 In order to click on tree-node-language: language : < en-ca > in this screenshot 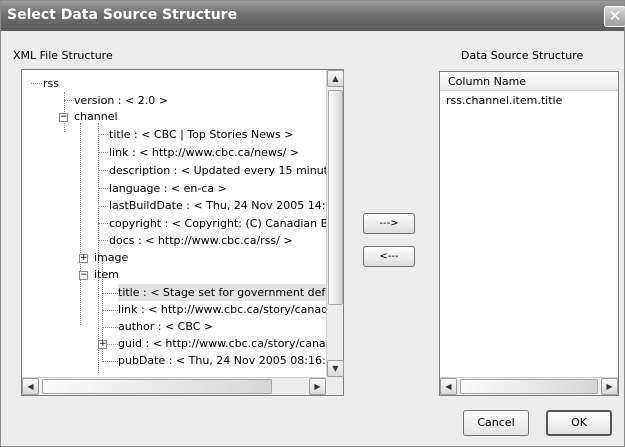, I will do `click(168, 188)`.